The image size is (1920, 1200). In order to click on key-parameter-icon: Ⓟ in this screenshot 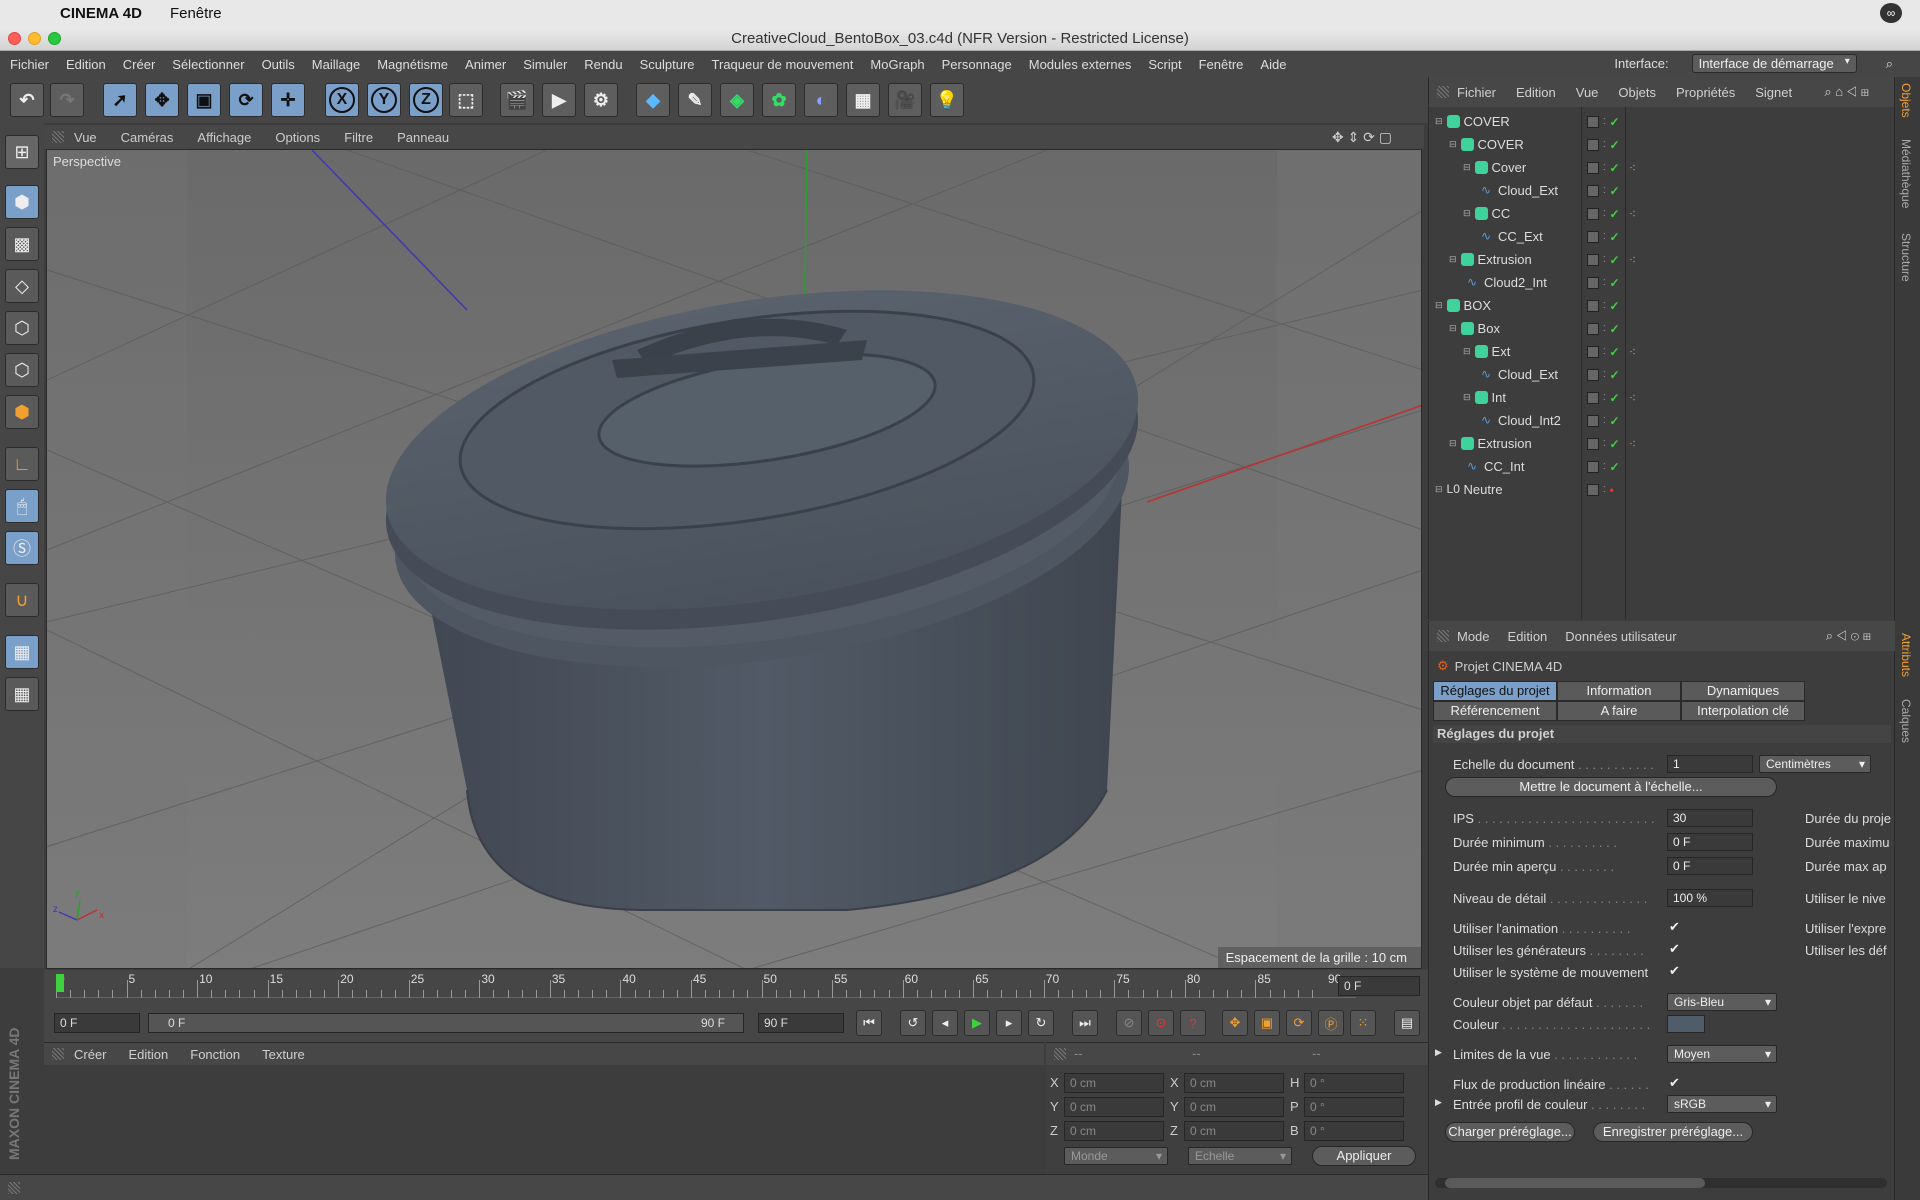, I will do `click(1331, 1023)`.